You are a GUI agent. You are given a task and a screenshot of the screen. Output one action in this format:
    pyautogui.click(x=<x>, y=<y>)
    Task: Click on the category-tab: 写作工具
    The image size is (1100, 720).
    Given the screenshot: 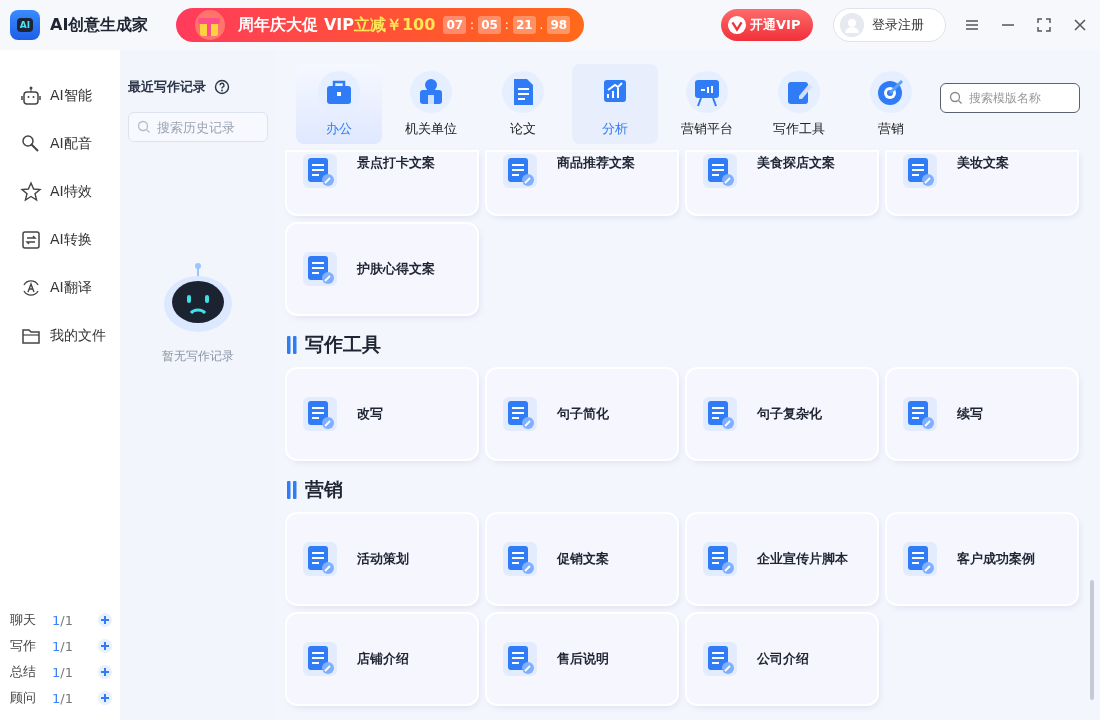 What is the action you would take?
    pyautogui.click(x=799, y=103)
    